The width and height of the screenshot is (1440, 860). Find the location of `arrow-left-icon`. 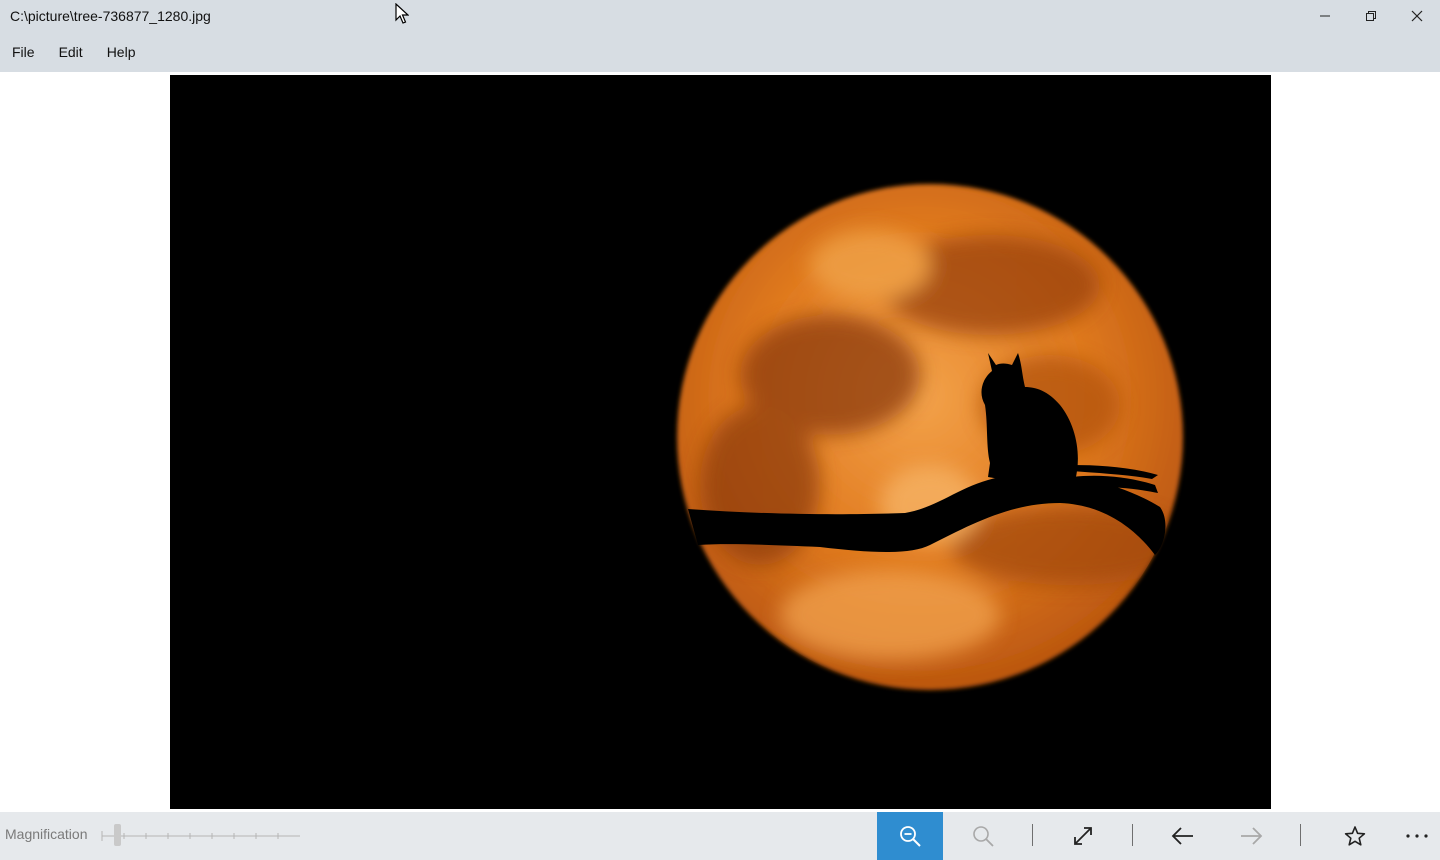

arrow-left-icon is located at coordinates (1182, 836).